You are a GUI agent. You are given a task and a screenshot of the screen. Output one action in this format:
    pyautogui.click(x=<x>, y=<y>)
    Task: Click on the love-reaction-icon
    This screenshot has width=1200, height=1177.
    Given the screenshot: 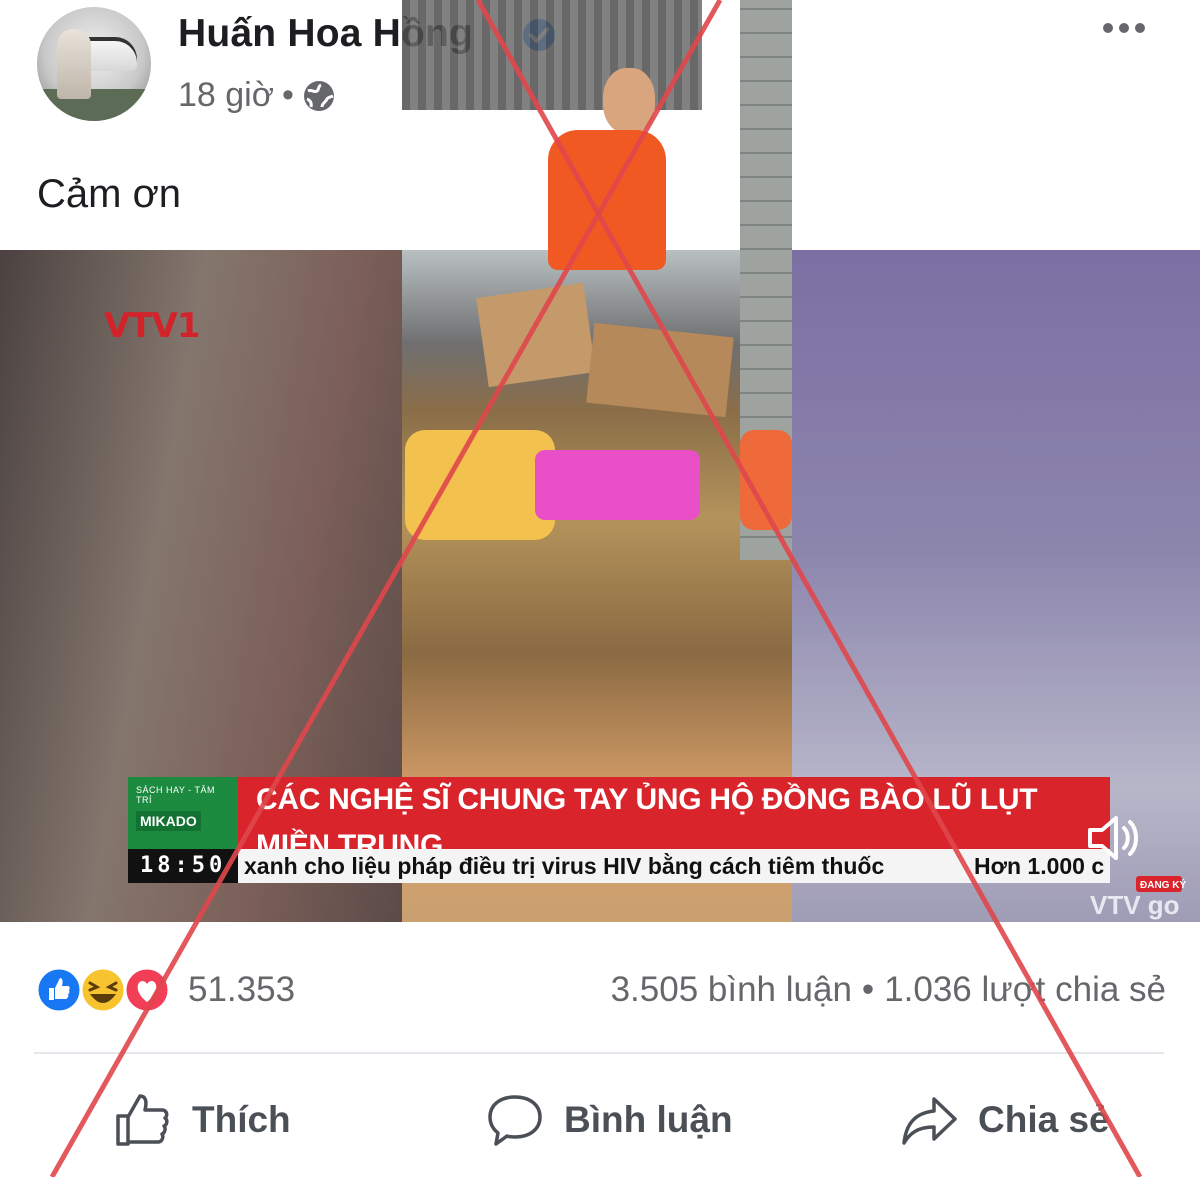 What is the action you would take?
    pyautogui.click(x=147, y=990)
    